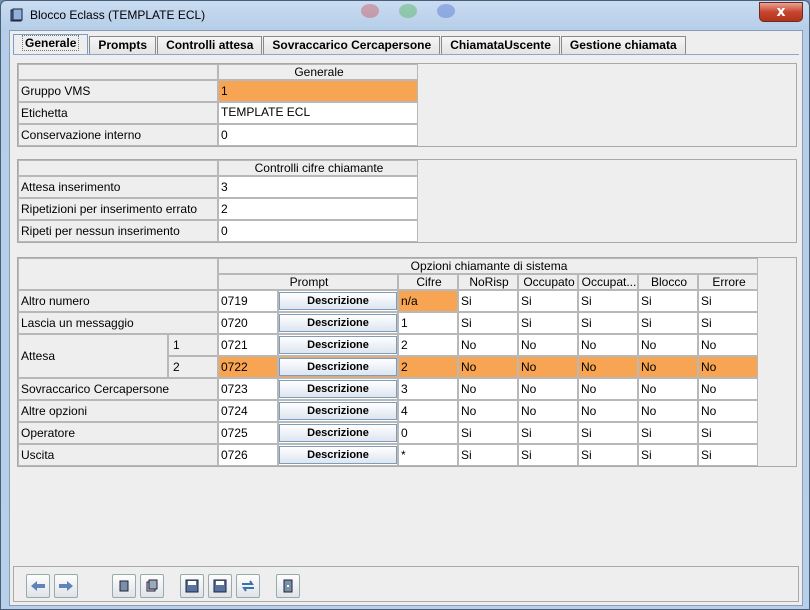 The image size is (810, 610). What do you see at coordinates (318, 209) in the screenshot?
I see `ripetizioni-field: 2` at bounding box center [318, 209].